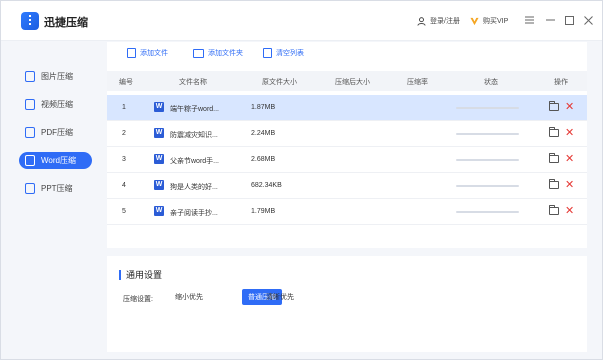 The image size is (603, 360). Describe the element at coordinates (263, 211) in the screenshot. I see `row-original-size: 1.79MB` at that location.